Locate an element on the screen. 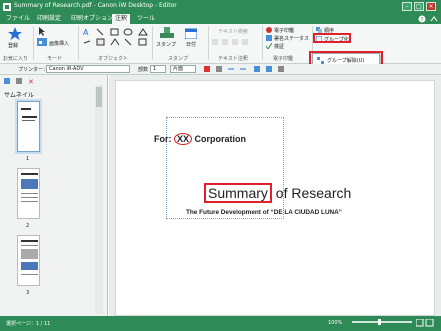  recipient-line: For: XX Corporation is located at coordinates (200, 139).